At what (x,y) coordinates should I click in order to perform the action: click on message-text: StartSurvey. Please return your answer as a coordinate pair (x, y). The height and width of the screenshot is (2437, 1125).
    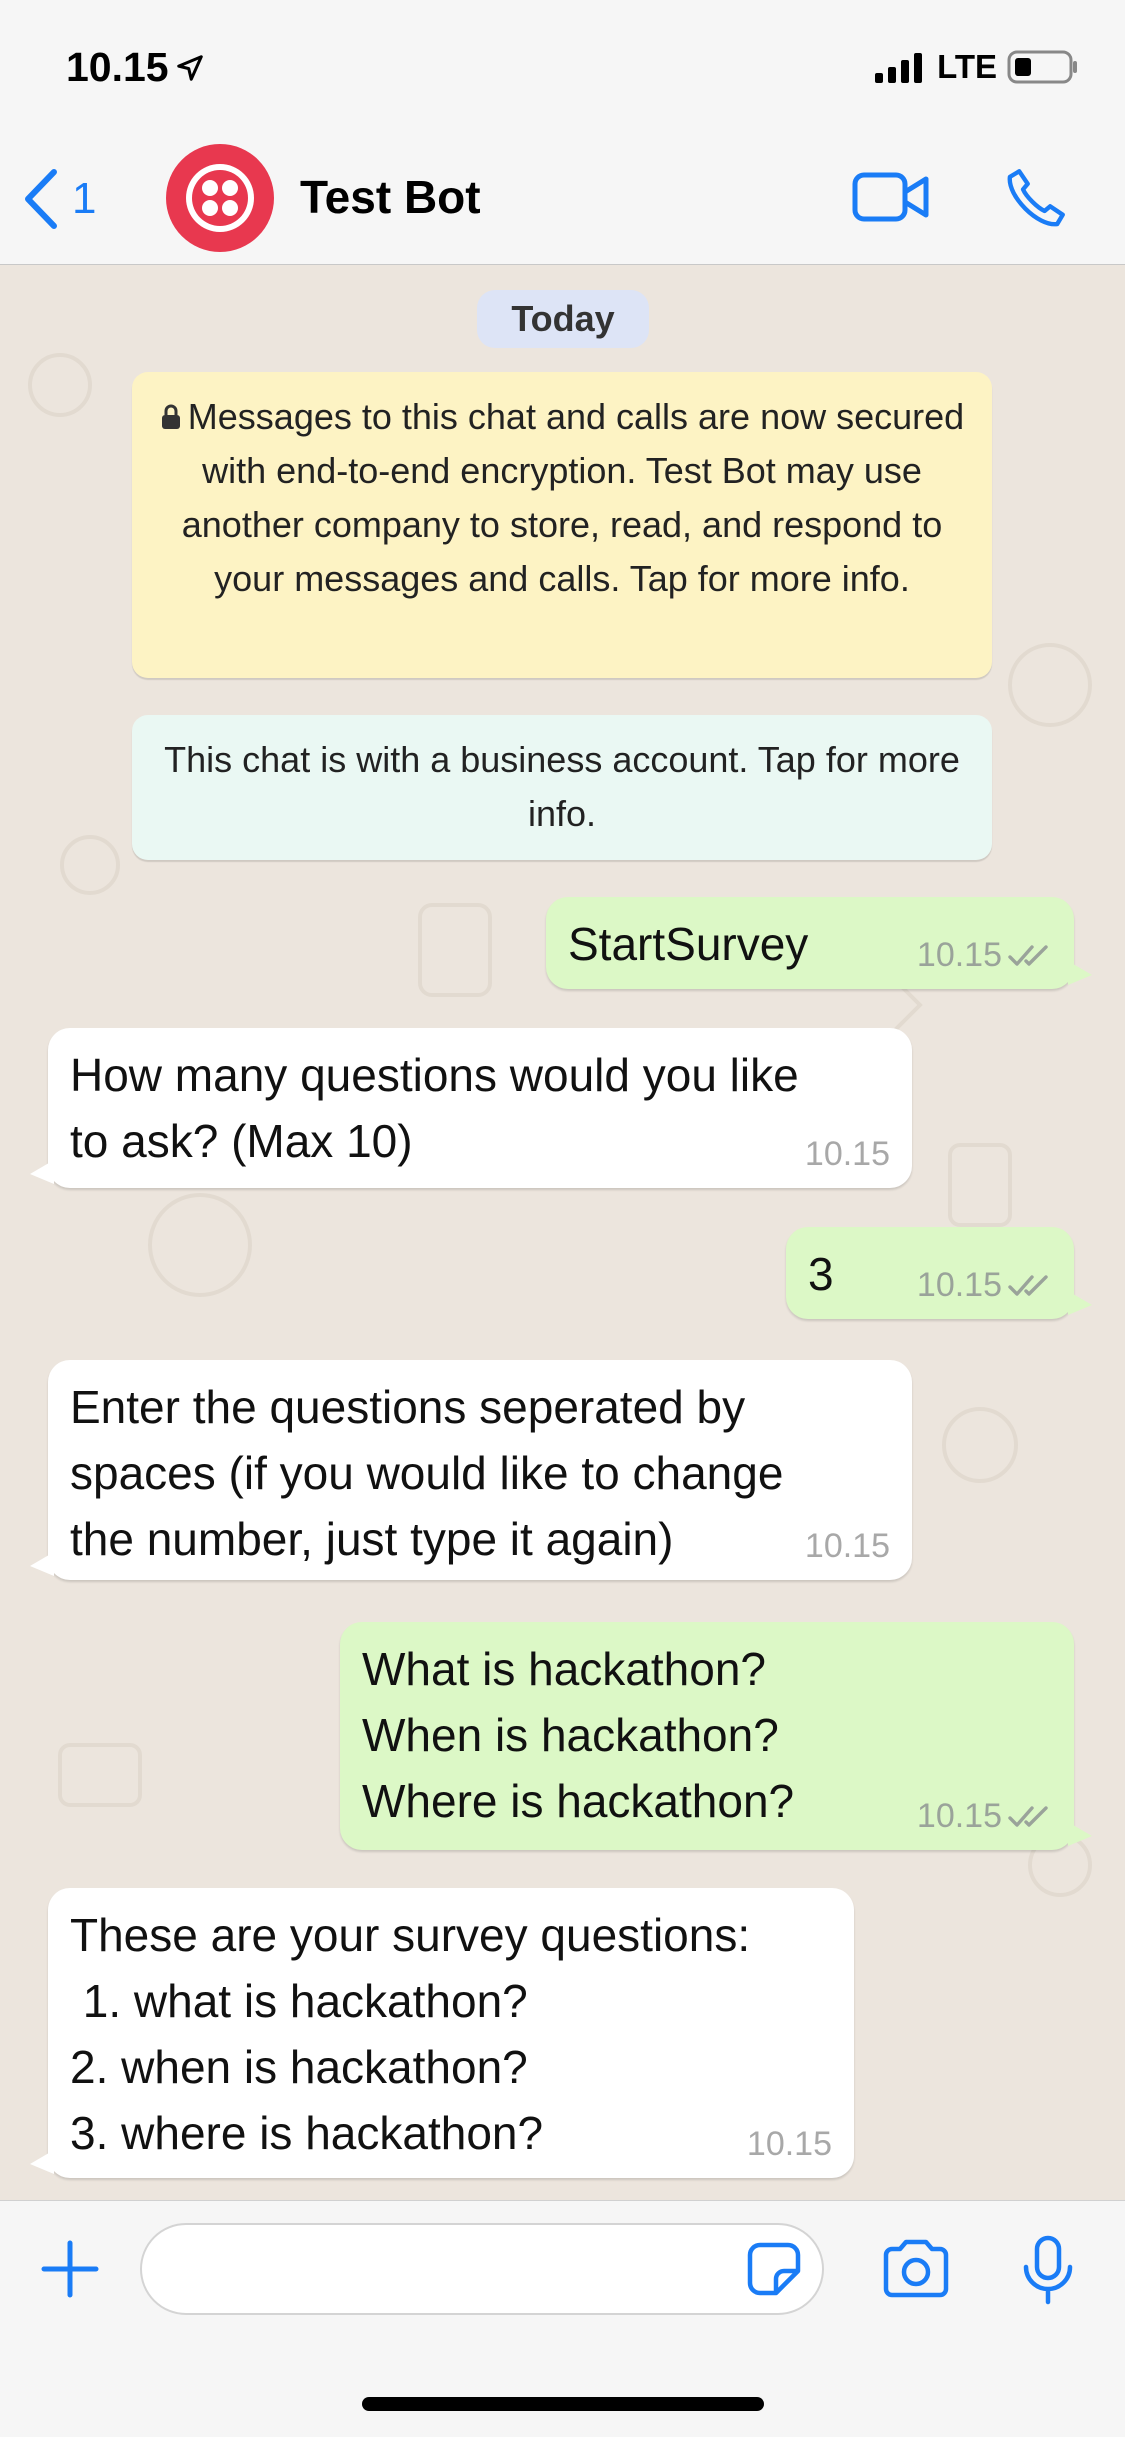
    Looking at the image, I should click on (688, 944).